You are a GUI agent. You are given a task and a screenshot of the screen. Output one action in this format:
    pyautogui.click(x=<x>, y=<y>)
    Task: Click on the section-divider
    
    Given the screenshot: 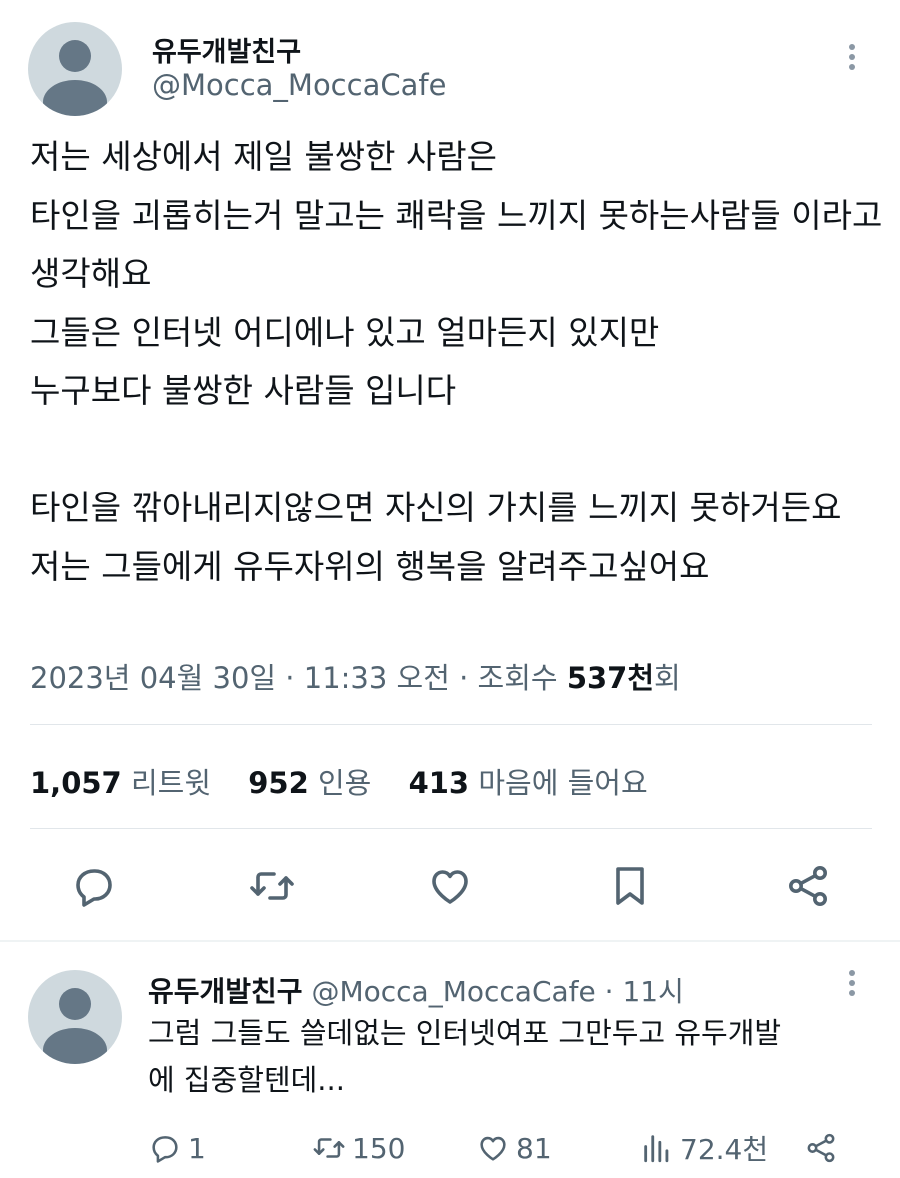 What is the action you would take?
    pyautogui.click(x=450, y=941)
    